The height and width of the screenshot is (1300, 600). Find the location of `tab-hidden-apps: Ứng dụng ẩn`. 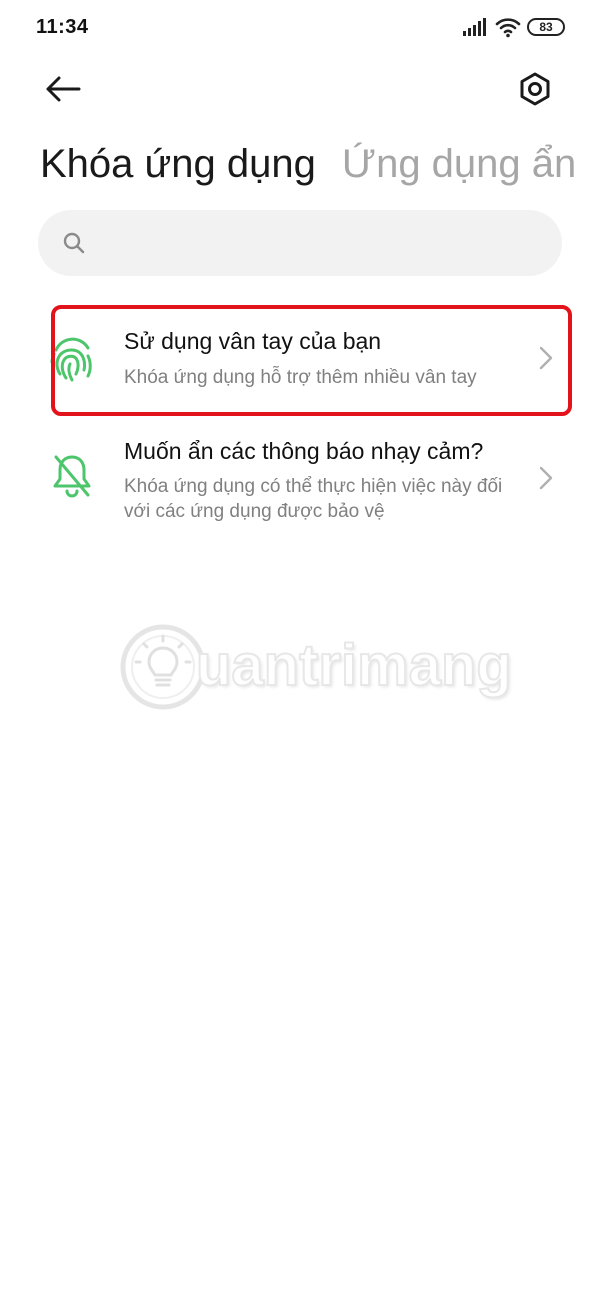

tab-hidden-apps: Ứng dụng ẩn is located at coordinates (459, 164).